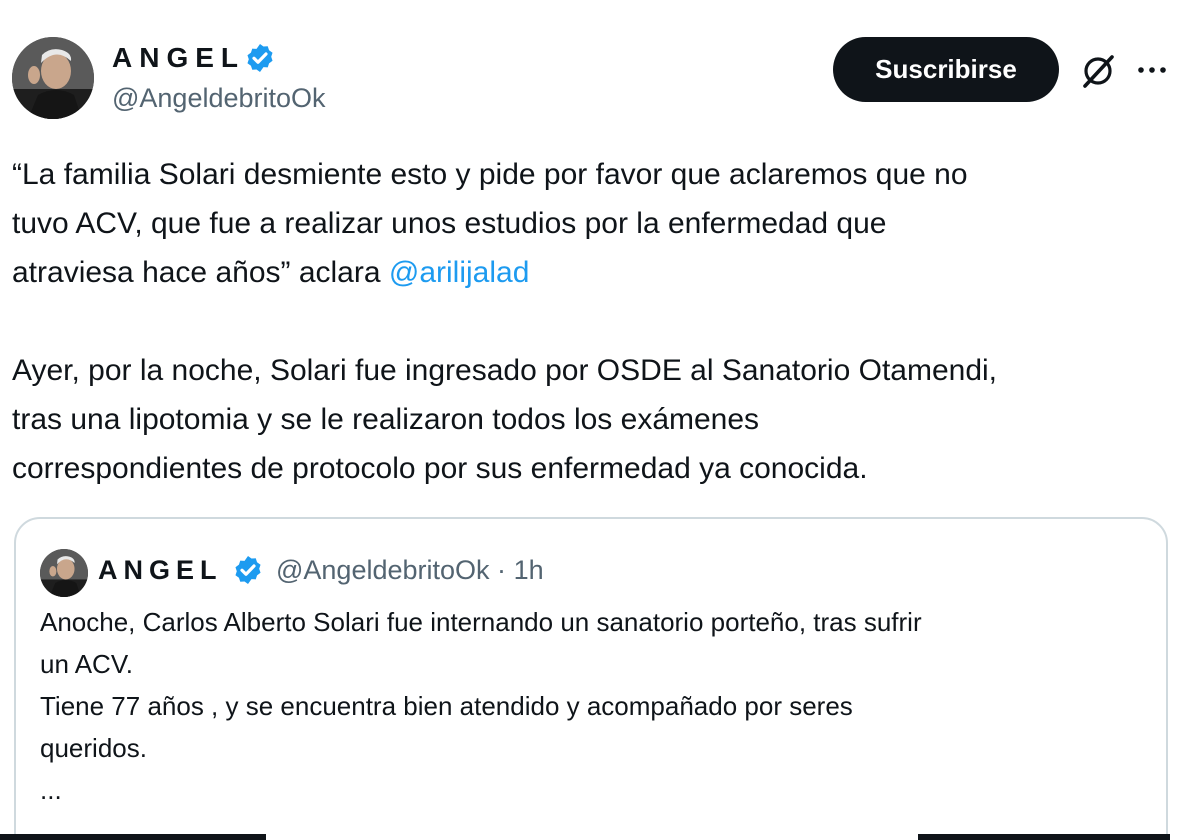 The image size is (1200, 840). What do you see at coordinates (219, 98) in the screenshot?
I see `author-handle: @AngeldebritoOk` at bounding box center [219, 98].